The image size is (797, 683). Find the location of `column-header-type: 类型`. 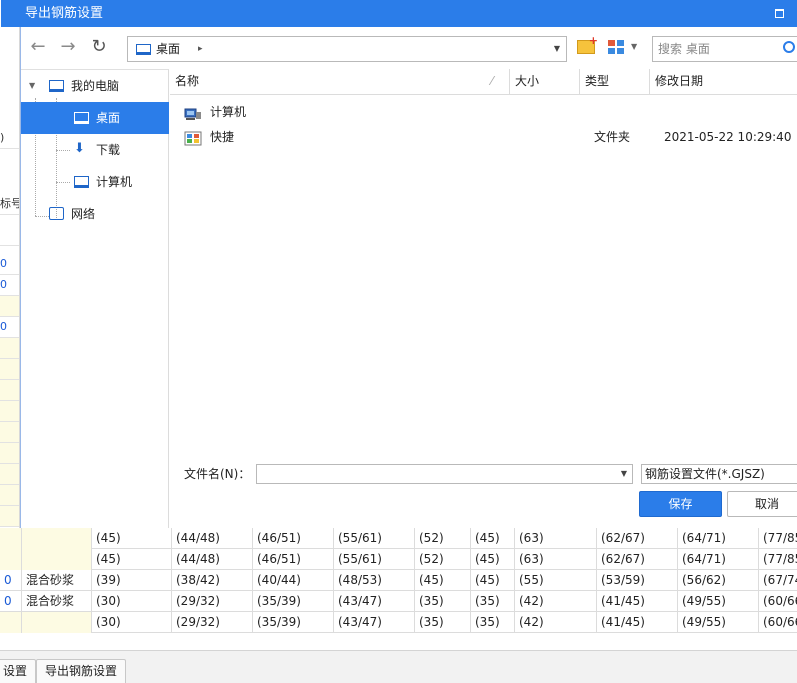

column-header-type: 类型 is located at coordinates (615, 81).